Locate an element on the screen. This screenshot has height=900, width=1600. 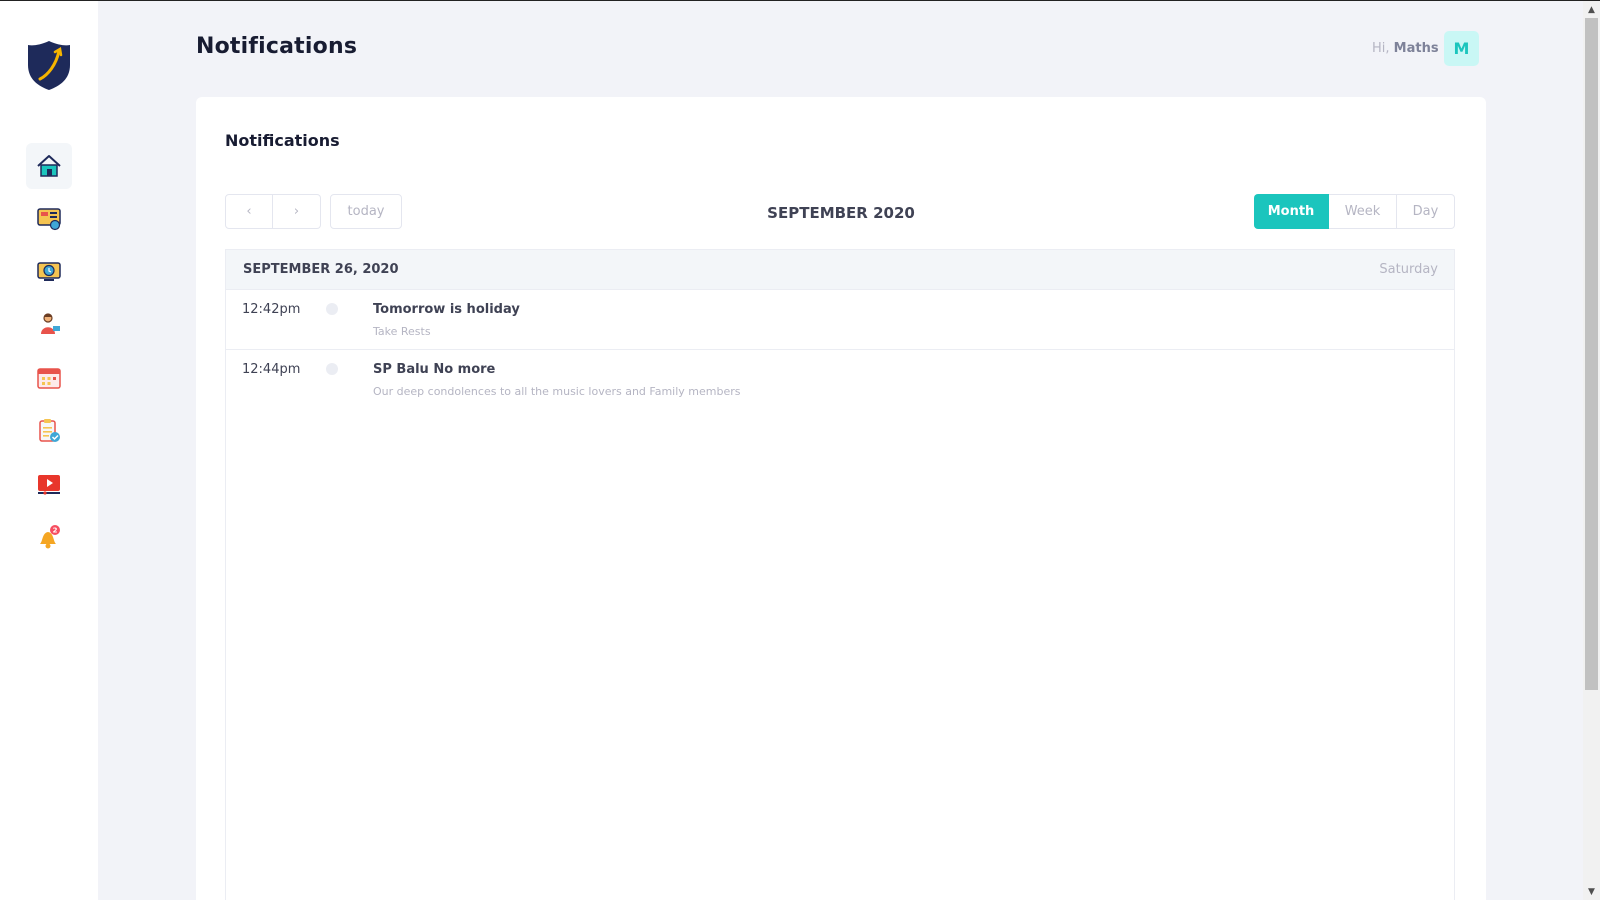
monitor-clock-icon is located at coordinates (49, 271).